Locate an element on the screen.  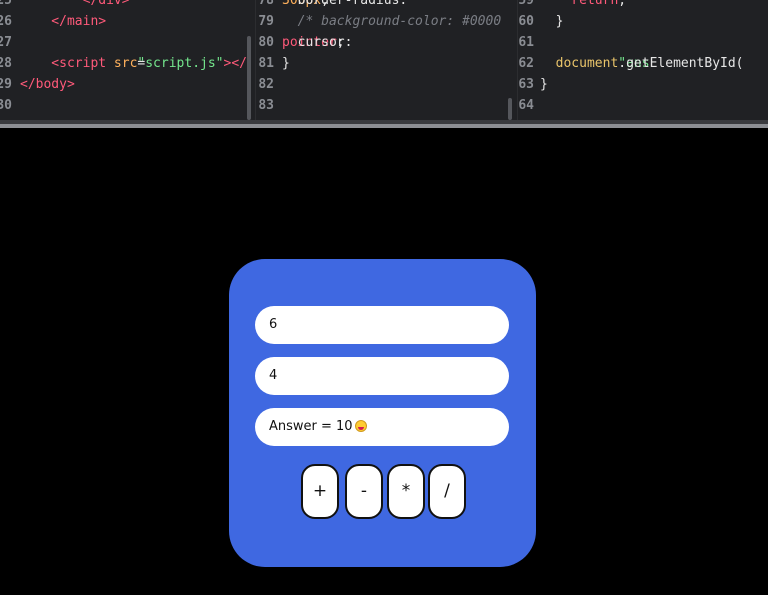
line-number: 60 is located at coordinates (526, 21).